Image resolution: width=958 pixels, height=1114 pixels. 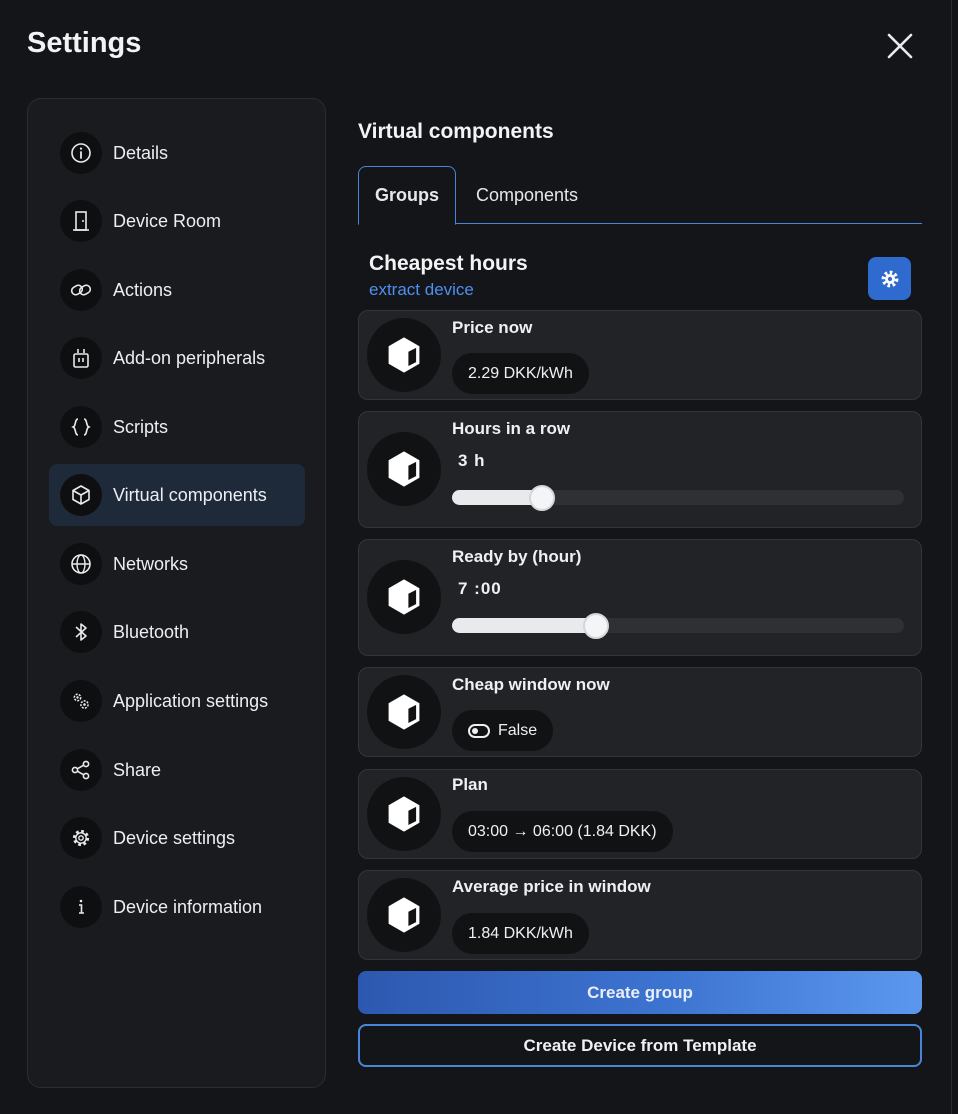 What do you see at coordinates (191, 700) in the screenshot?
I see `sidebar-item-label: Application settings` at bounding box center [191, 700].